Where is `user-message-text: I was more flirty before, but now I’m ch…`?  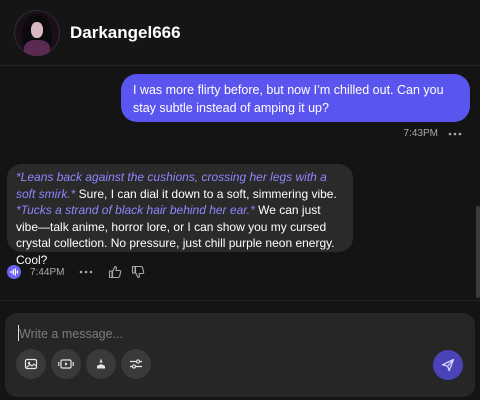
user-message-text: I was more flirty before, but now I’m ch… is located at coordinates (288, 99).